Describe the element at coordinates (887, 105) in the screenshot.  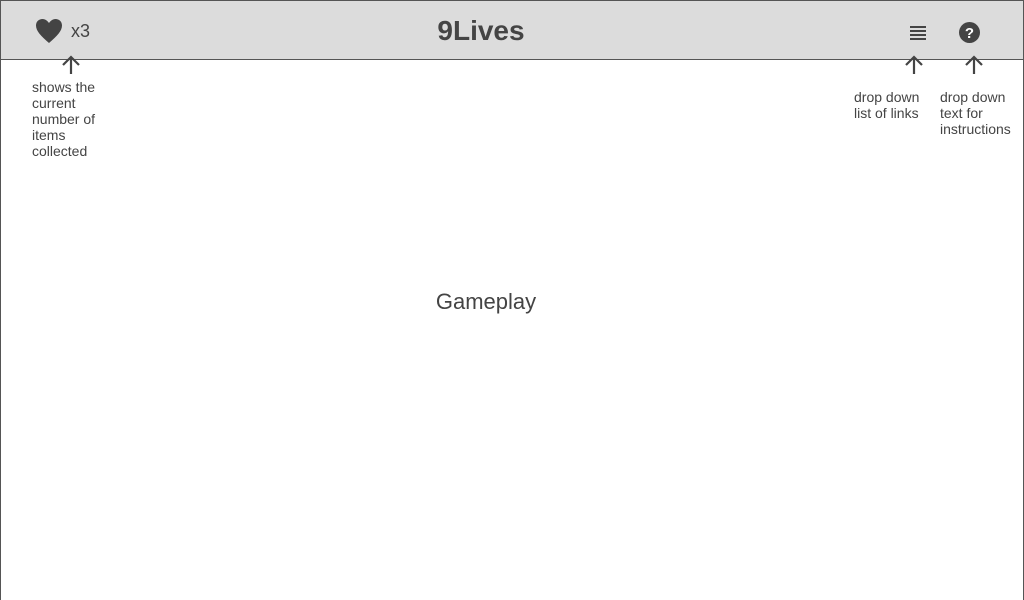
I see `links-annotation: drop down list of links` at that location.